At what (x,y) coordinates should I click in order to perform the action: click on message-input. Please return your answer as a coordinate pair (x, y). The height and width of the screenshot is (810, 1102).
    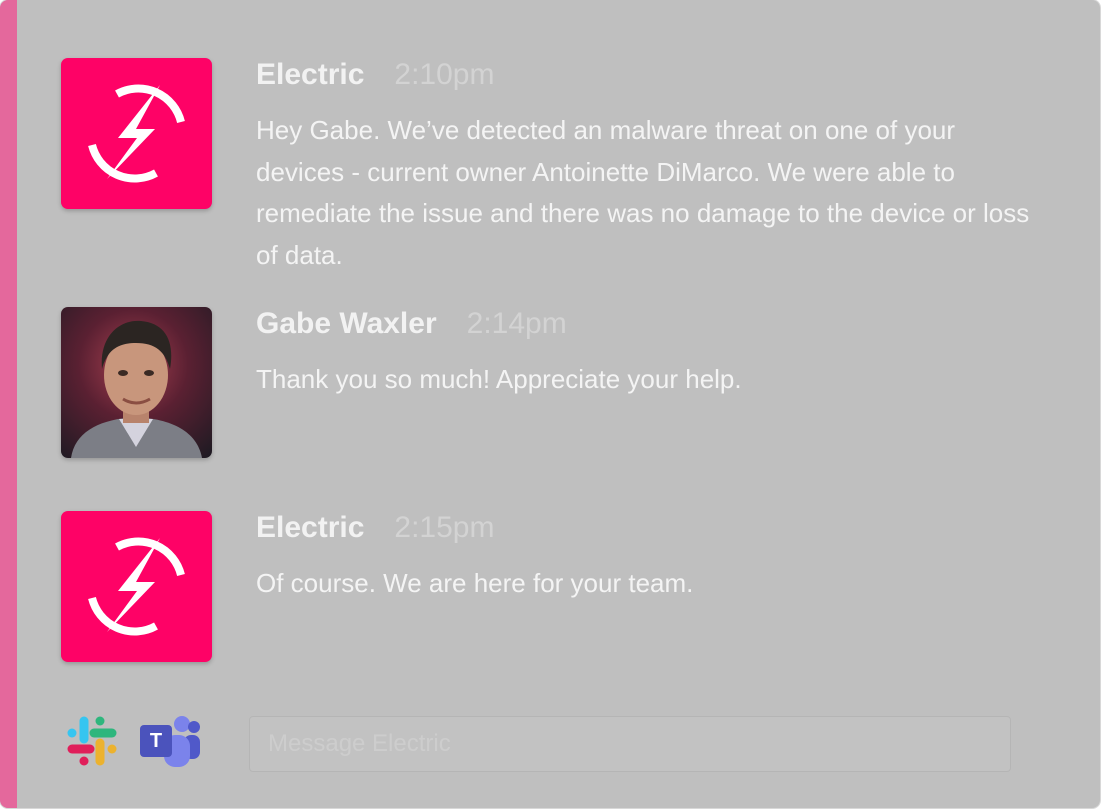
    Looking at the image, I should click on (630, 744).